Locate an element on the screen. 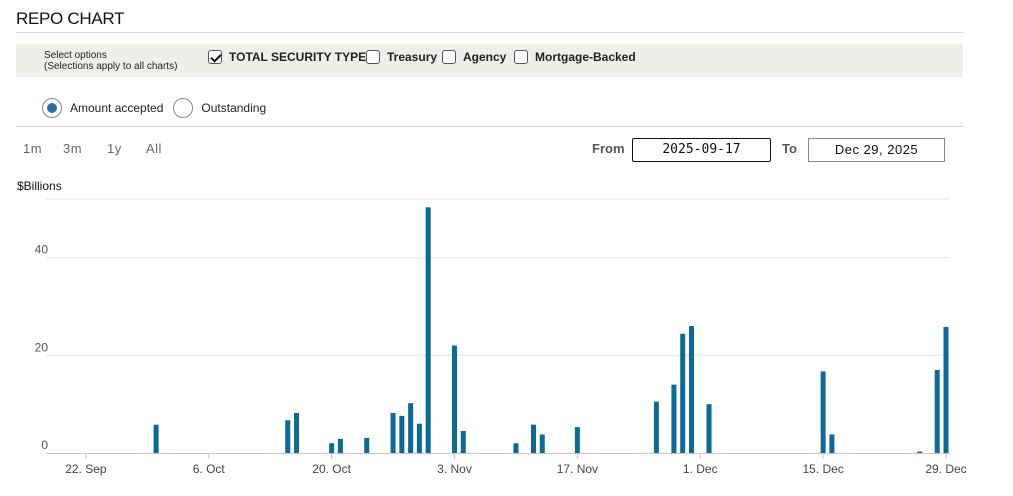 This screenshot has height=496, width=1013. x-tick-label: 17. Nov is located at coordinates (577, 469).